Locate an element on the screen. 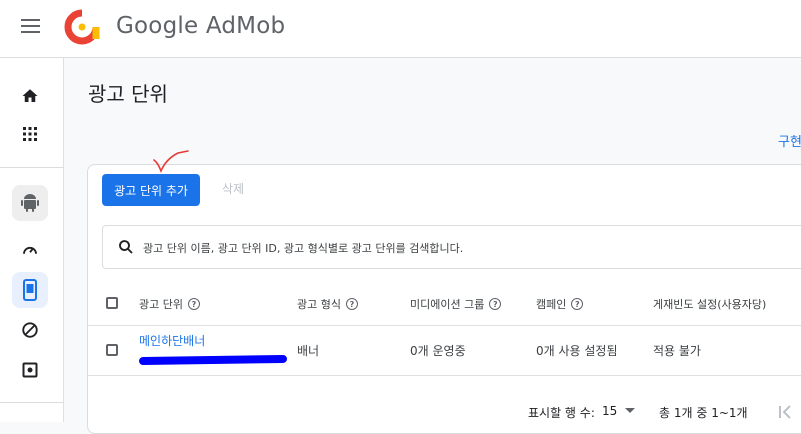 The height and width of the screenshot is (434, 801). delete-button: 삭제 is located at coordinates (233, 188).